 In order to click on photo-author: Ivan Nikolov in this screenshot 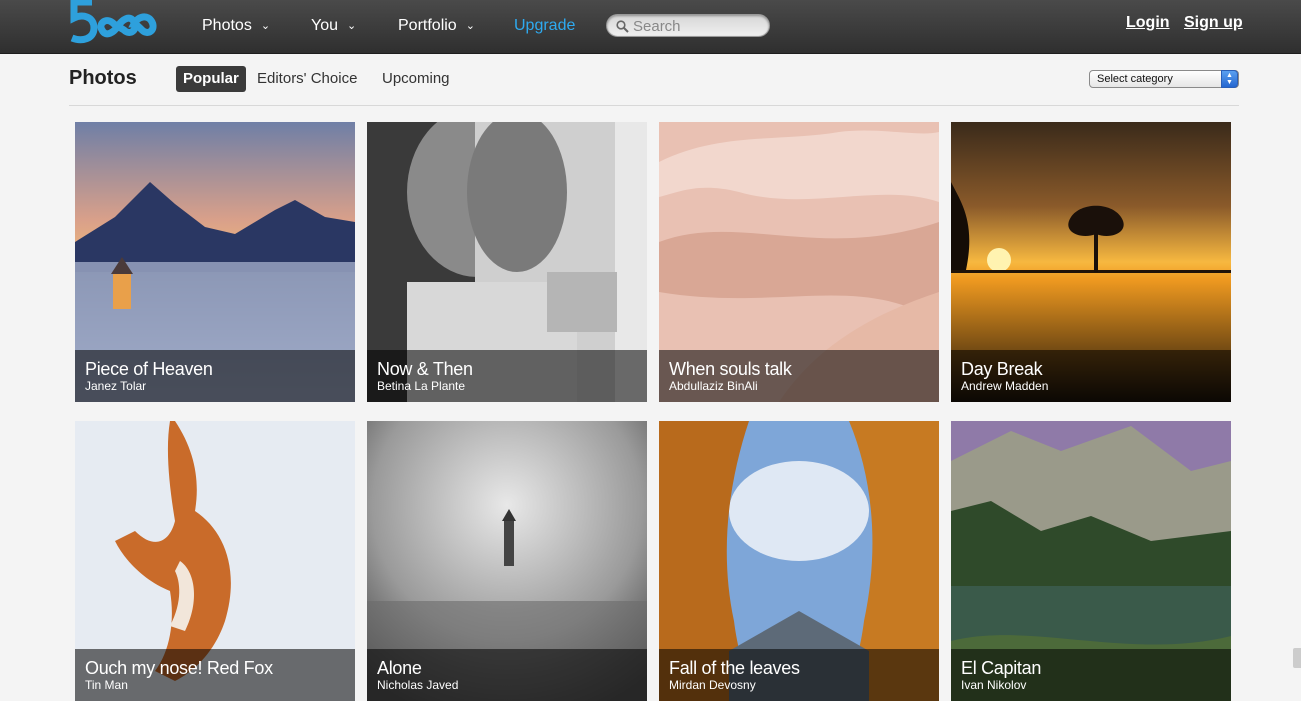, I will do `click(1091, 685)`.